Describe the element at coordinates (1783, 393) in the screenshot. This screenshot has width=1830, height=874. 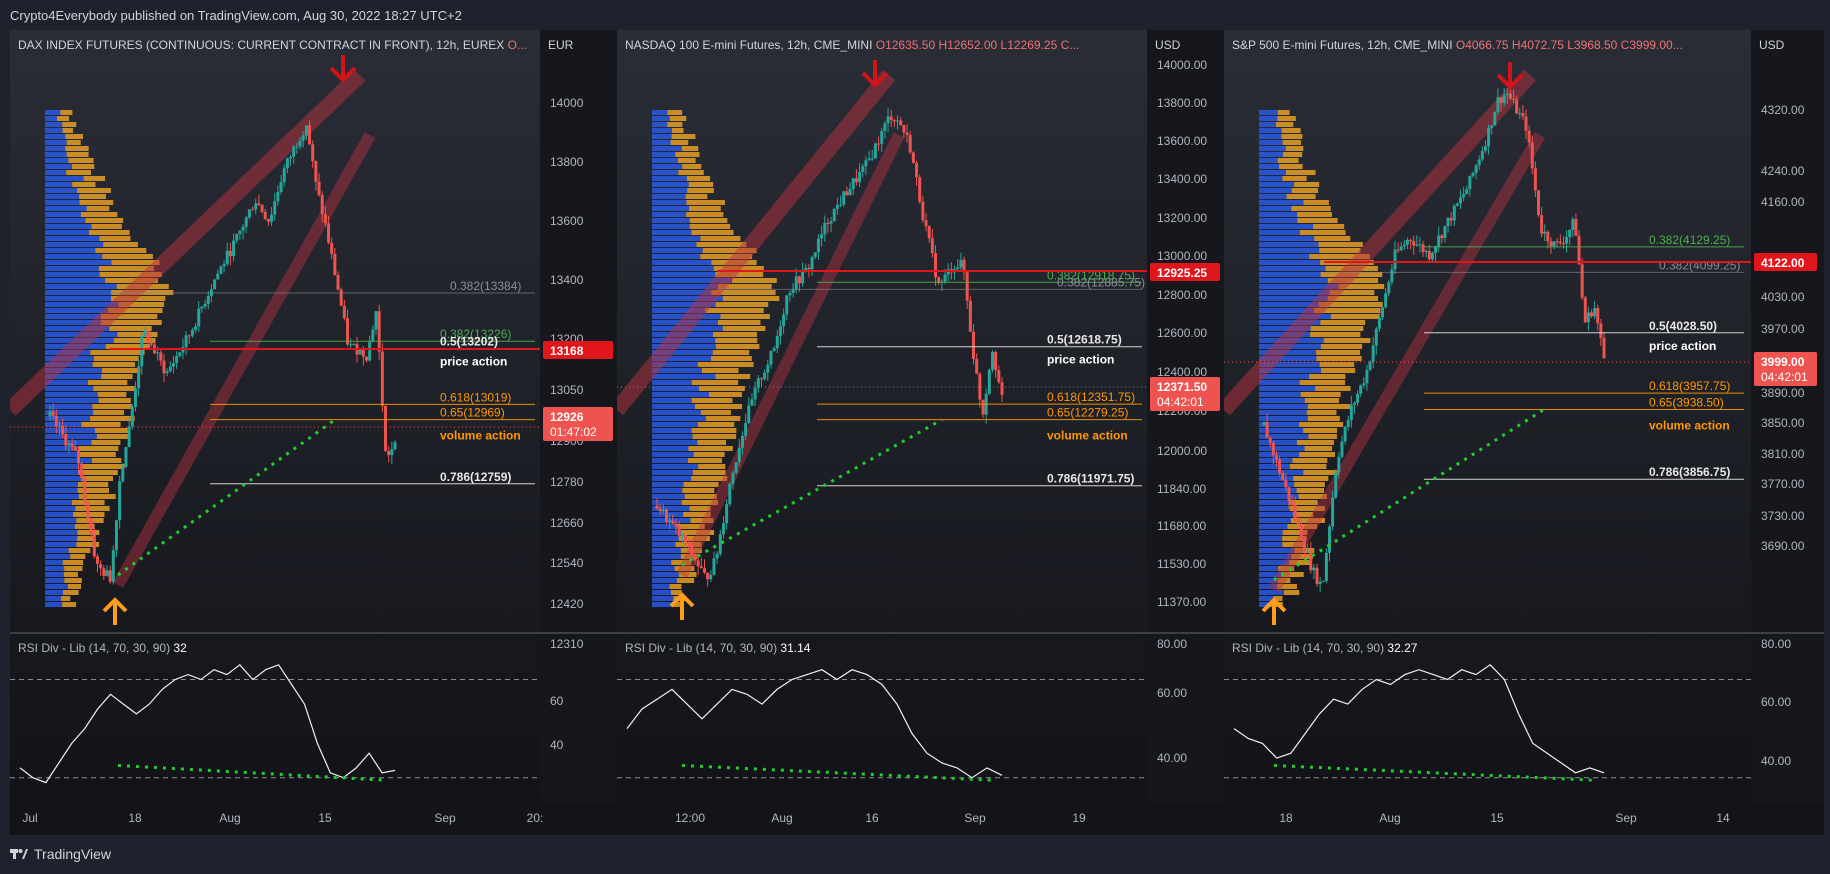
I see `y-tick-label: 3890.00` at that location.